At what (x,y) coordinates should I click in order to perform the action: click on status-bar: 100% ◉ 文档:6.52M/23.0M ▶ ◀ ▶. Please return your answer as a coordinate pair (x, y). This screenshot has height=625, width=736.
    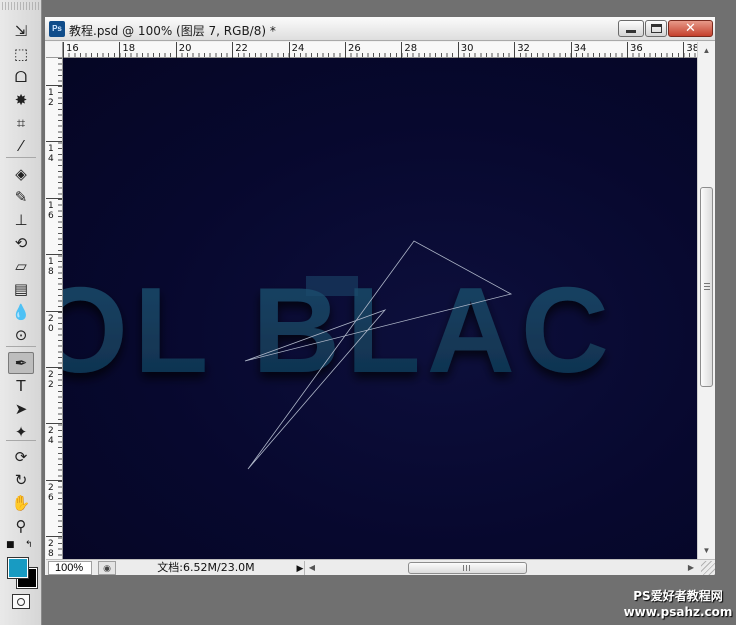
    Looking at the image, I should click on (380, 567).